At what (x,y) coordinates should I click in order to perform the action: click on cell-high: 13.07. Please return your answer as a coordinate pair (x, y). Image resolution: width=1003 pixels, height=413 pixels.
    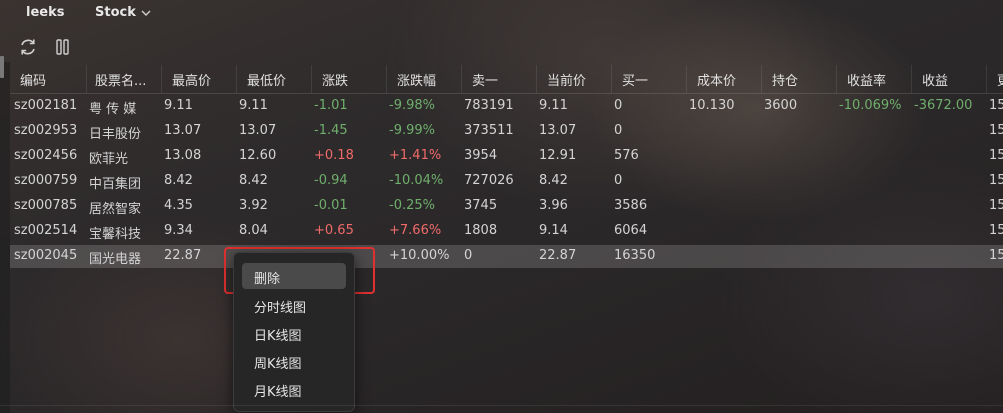
    Looking at the image, I should click on (183, 130).